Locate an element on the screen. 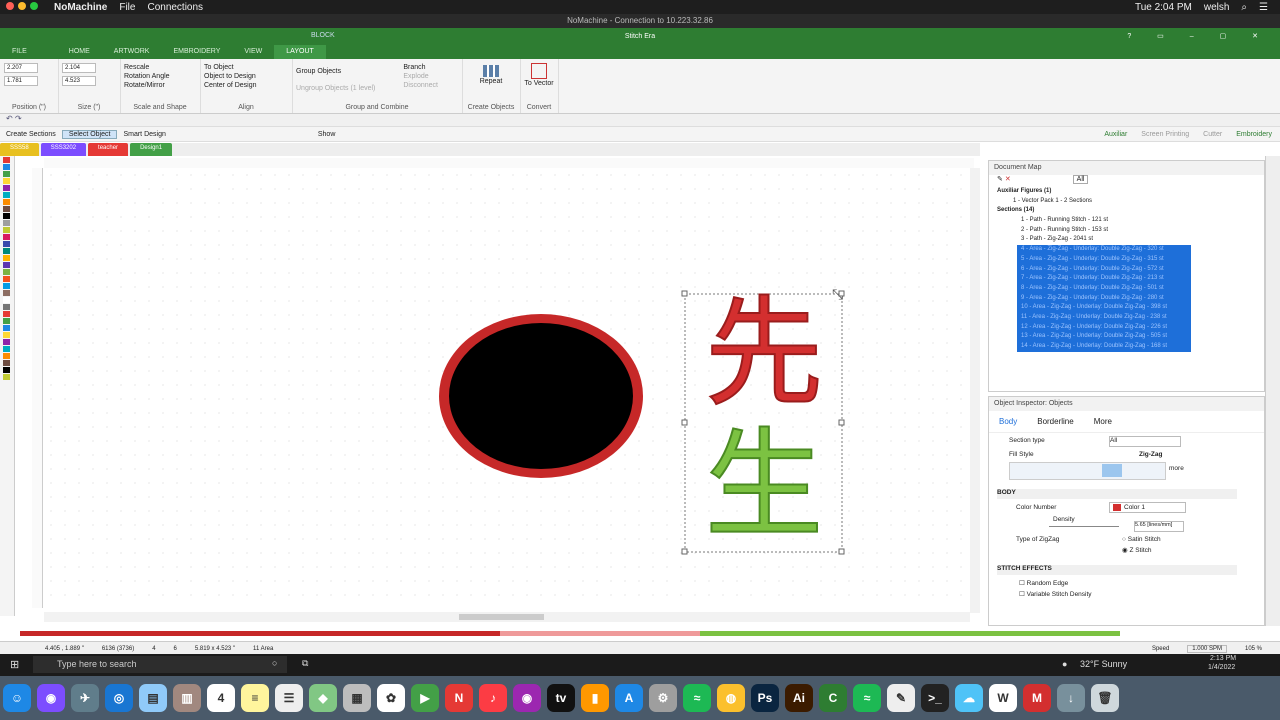 The height and width of the screenshot is (720, 1280). finder-icon: ☺ is located at coordinates (17, 698).